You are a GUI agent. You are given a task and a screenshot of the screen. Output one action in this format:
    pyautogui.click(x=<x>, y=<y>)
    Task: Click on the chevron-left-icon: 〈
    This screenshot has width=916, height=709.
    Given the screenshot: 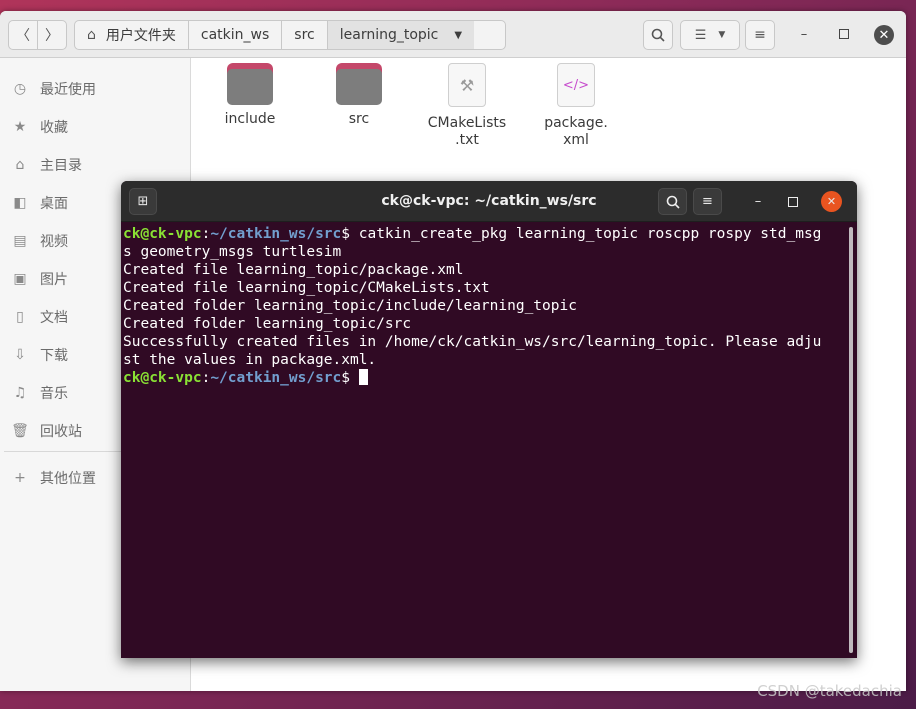 What is the action you would take?
    pyautogui.click(x=23, y=36)
    